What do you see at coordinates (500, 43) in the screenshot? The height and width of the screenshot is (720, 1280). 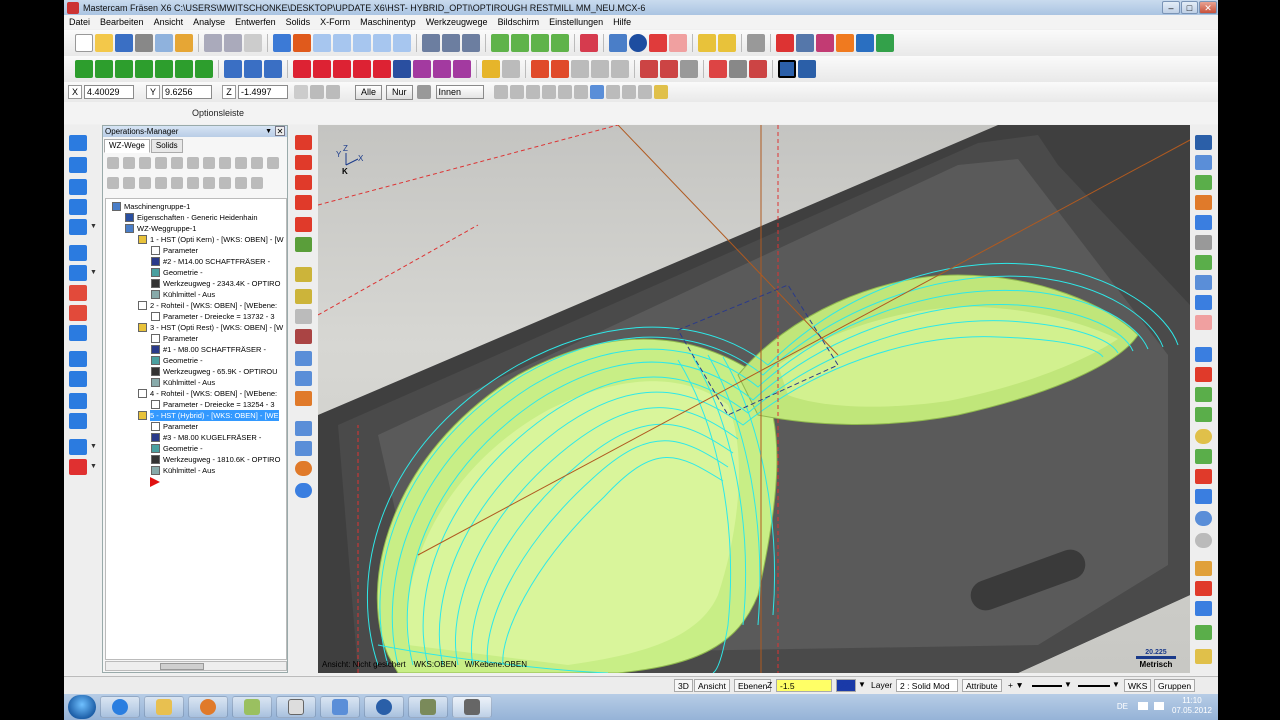 I see `iso-view-icon` at bounding box center [500, 43].